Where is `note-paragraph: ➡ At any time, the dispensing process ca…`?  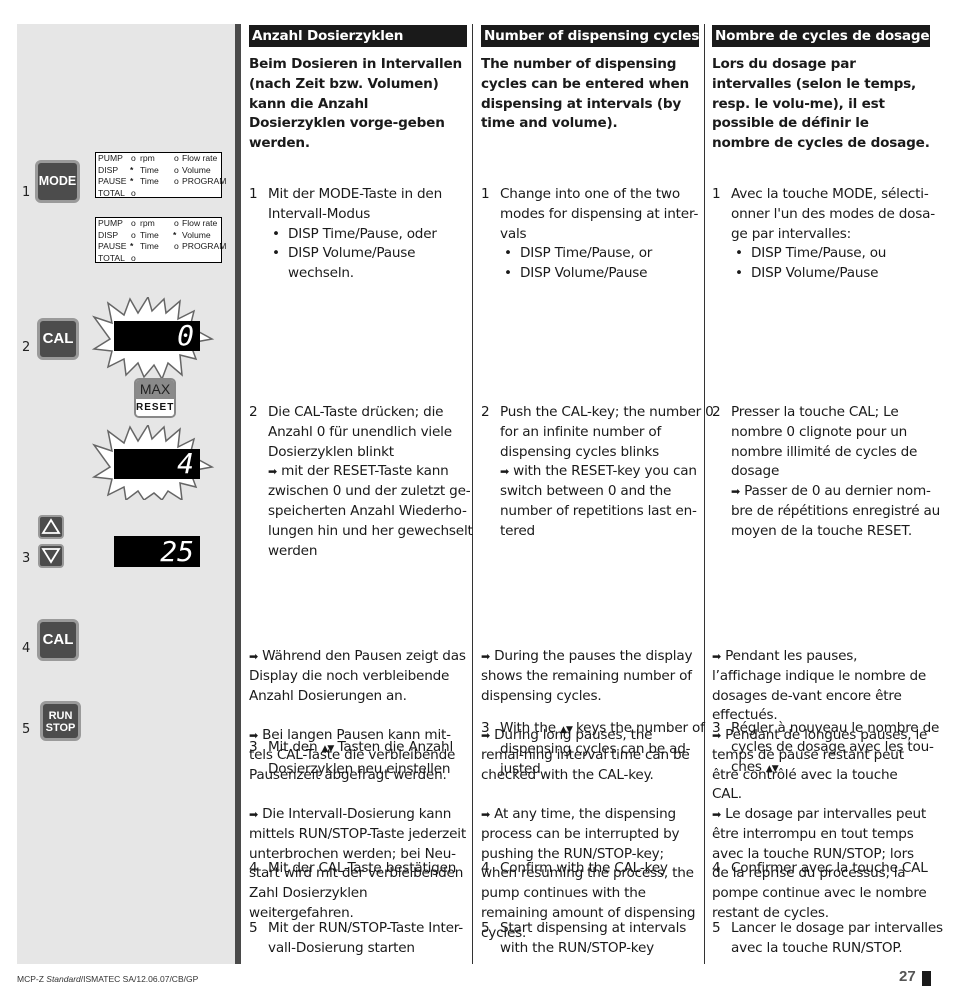
note-paragraph: ➡ At any time, the dispensing process ca… is located at coordinates (590, 874).